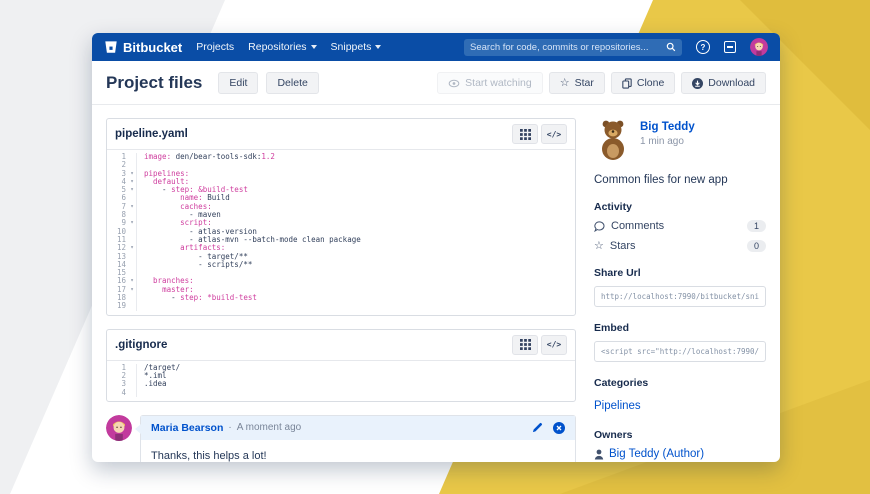 This screenshot has width=870, height=494. Describe the element at coordinates (356, 47) in the screenshot. I see `nav-snippets: Snippets` at that location.